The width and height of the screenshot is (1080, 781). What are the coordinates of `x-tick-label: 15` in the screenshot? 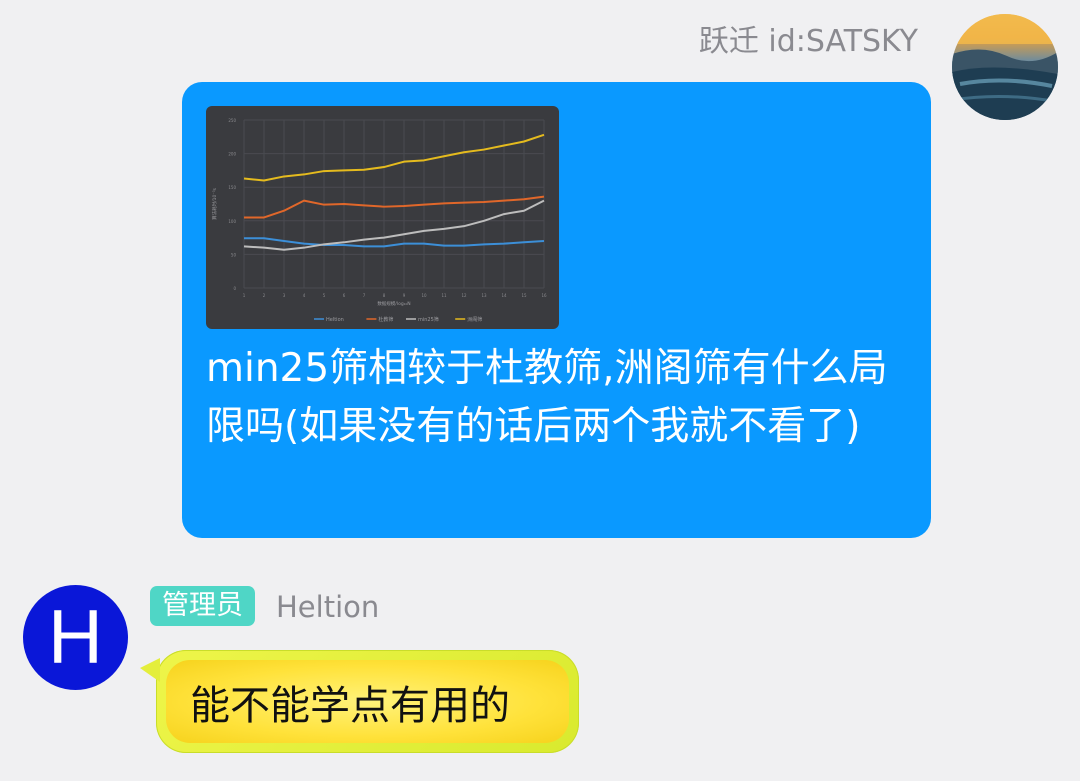 It's located at (524, 295).